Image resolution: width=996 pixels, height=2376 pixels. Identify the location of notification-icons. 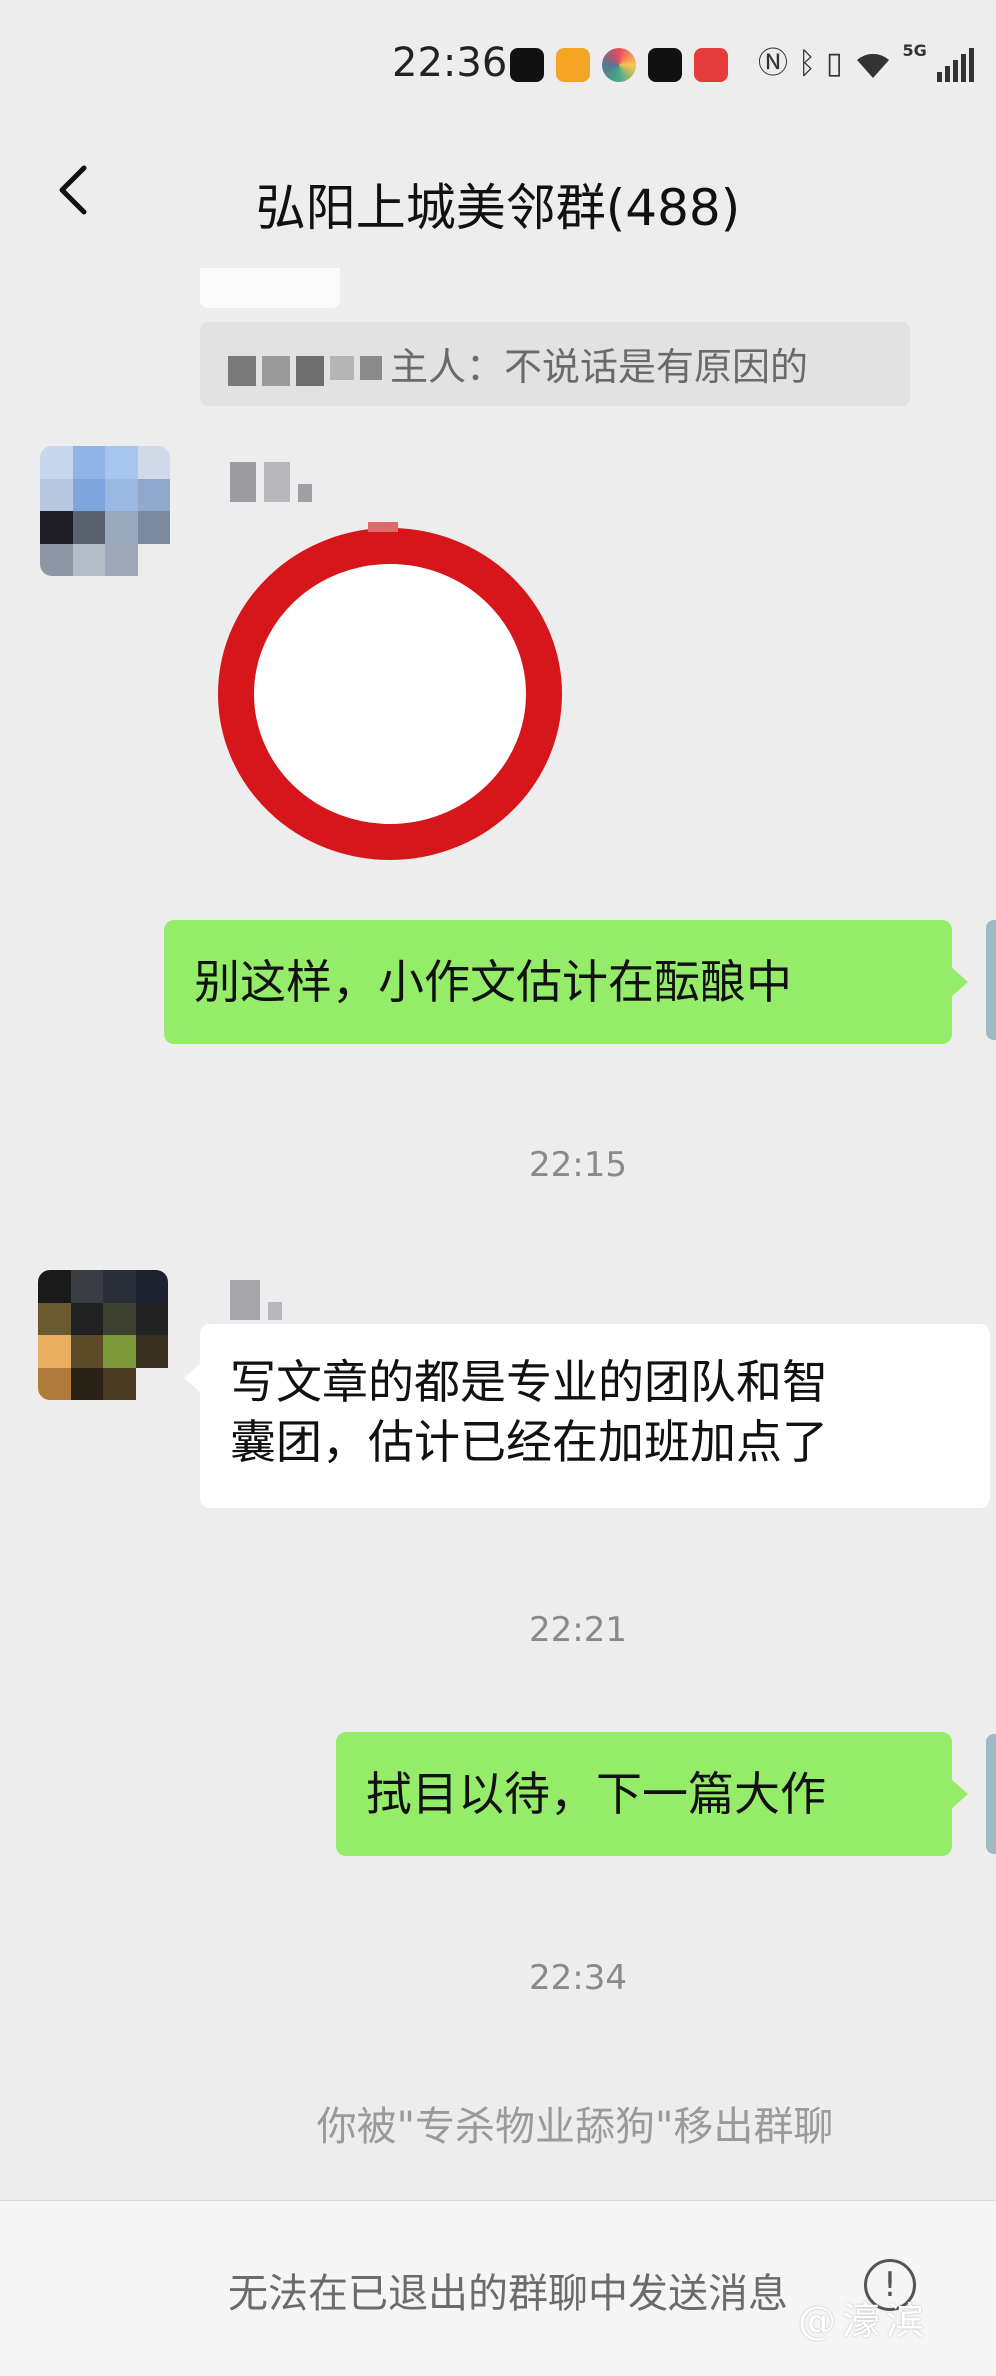
(619, 65).